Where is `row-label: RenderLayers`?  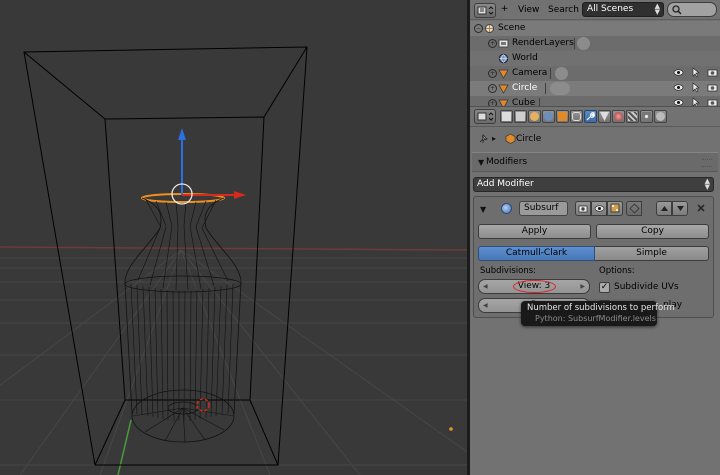 row-label: RenderLayers is located at coordinates (543, 43).